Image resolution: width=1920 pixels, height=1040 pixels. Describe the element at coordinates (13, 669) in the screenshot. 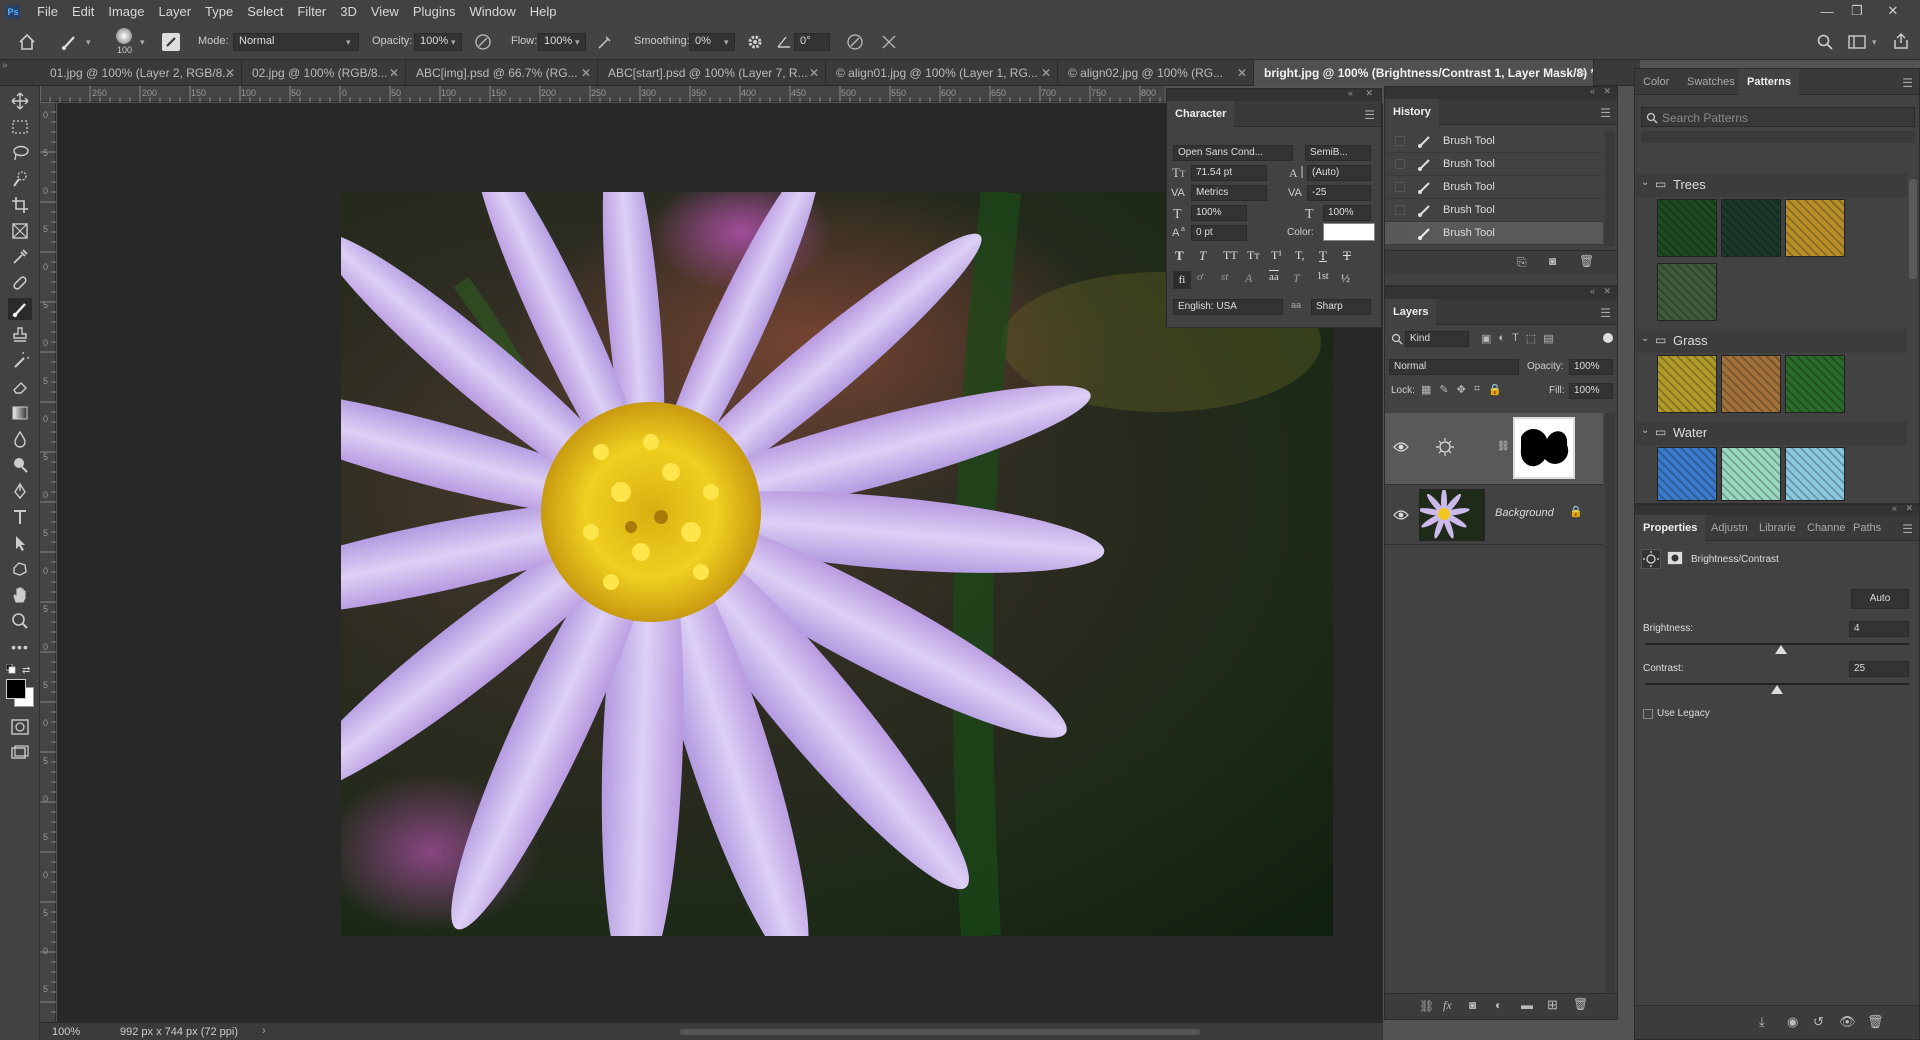

I see `default-colors-icon` at that location.